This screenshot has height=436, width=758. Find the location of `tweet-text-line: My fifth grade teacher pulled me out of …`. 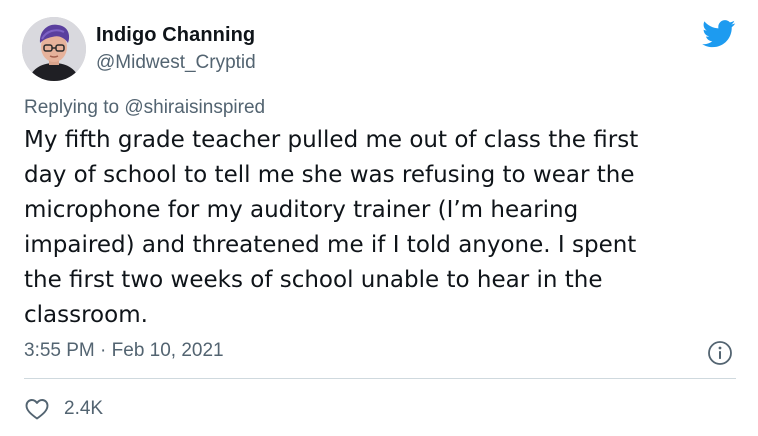

tweet-text-line: My fifth grade teacher pulled me out of … is located at coordinates (331, 140).